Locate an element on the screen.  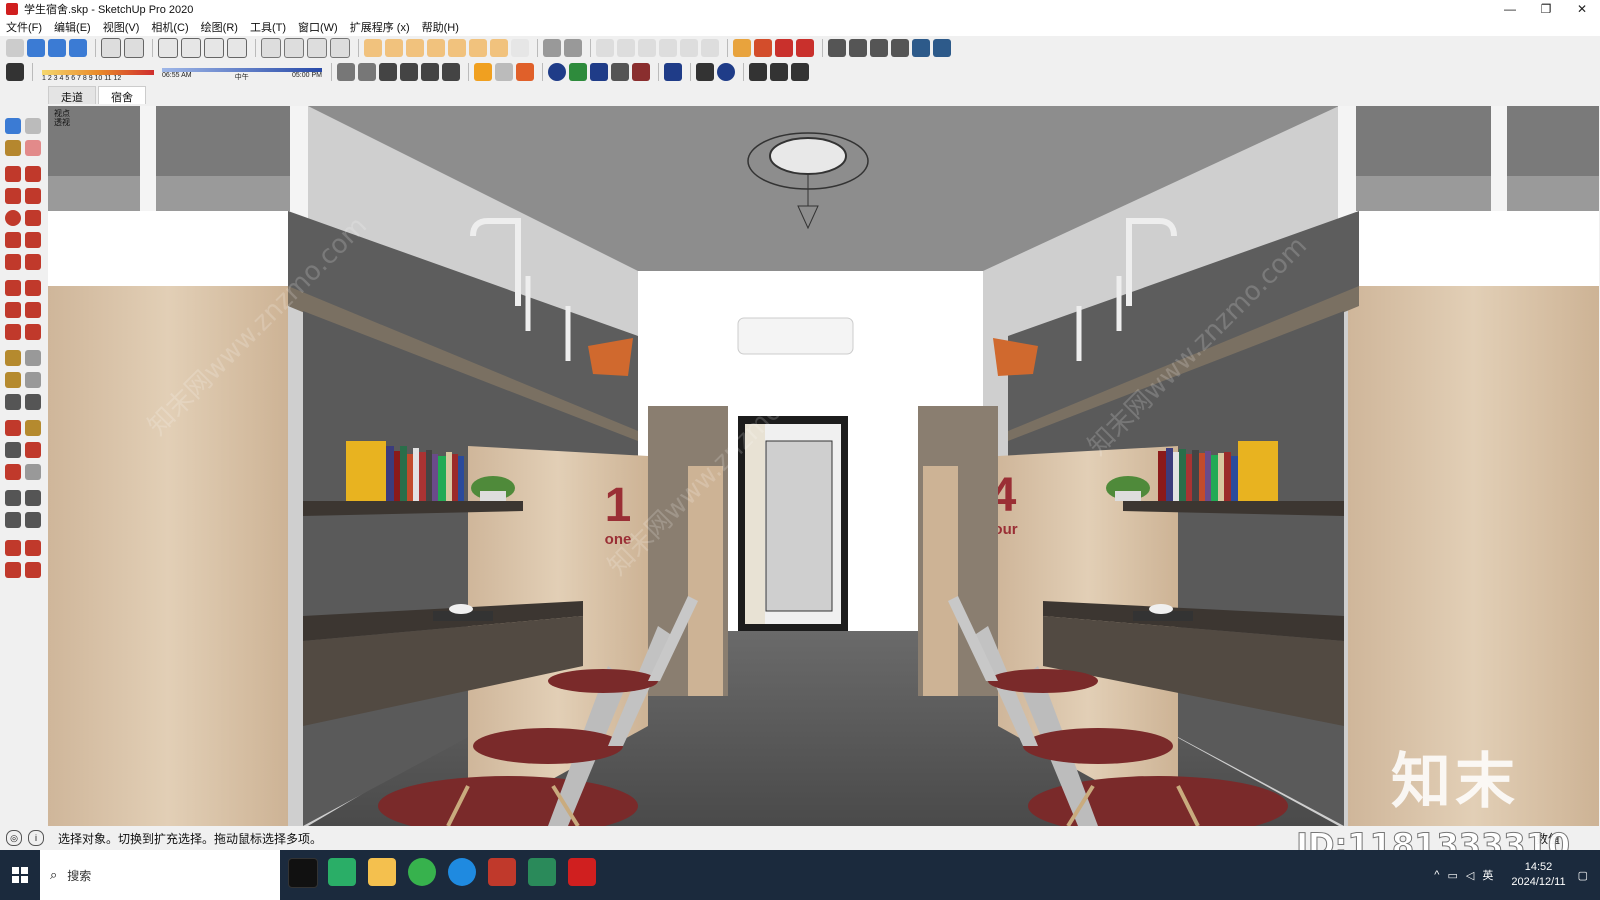
refresh-b-icon is located at coordinates (504, 72).